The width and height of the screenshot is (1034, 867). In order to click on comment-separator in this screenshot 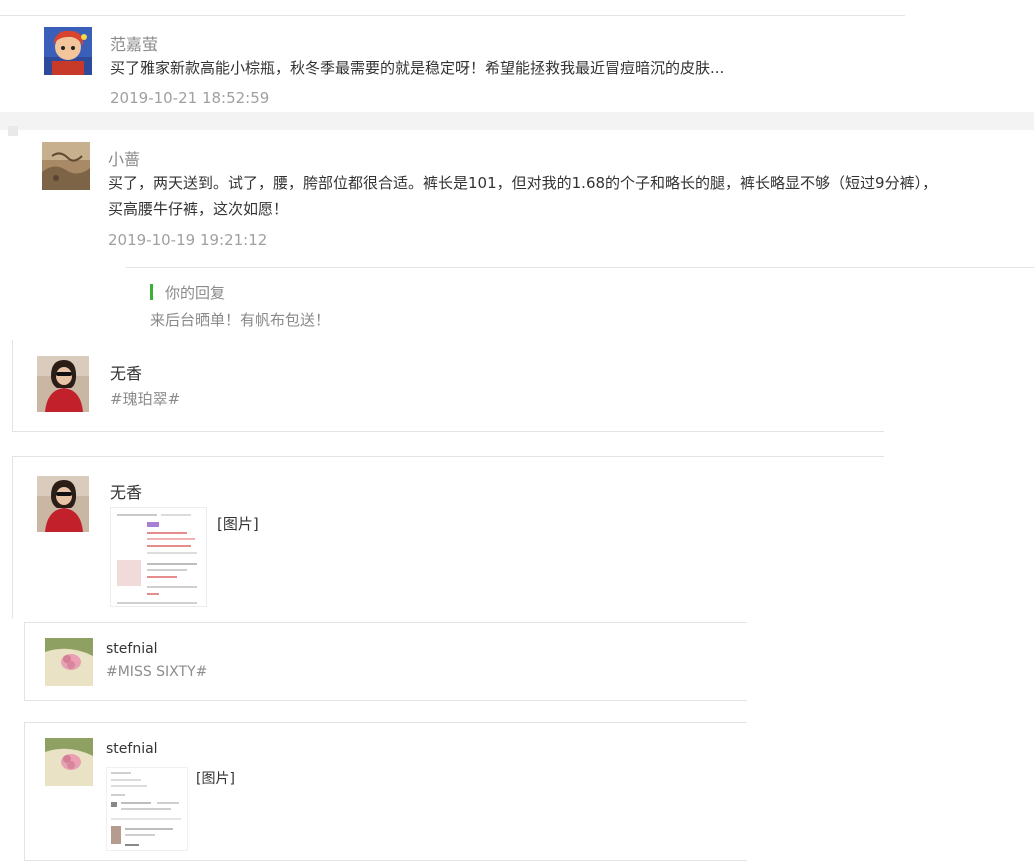, I will do `click(517, 121)`.